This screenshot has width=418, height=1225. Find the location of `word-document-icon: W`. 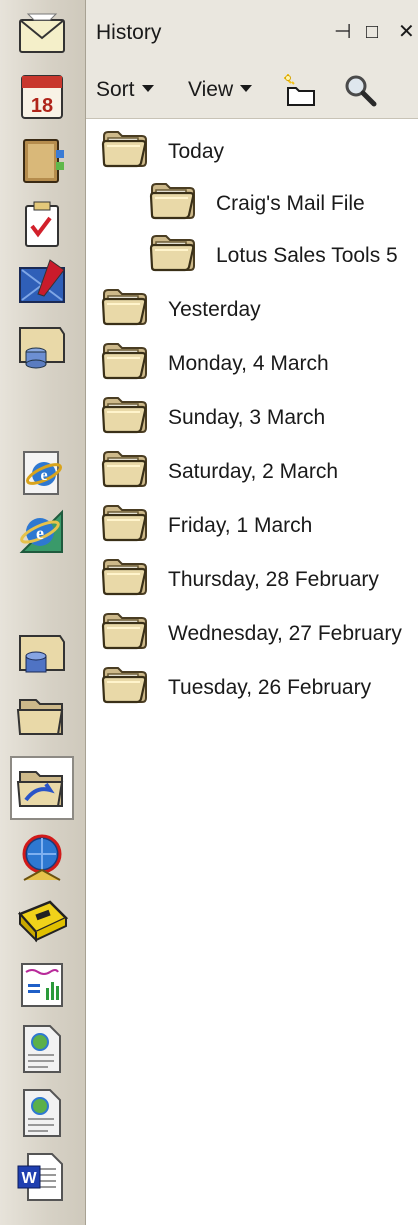

word-document-icon: W is located at coordinates (42, 1176).